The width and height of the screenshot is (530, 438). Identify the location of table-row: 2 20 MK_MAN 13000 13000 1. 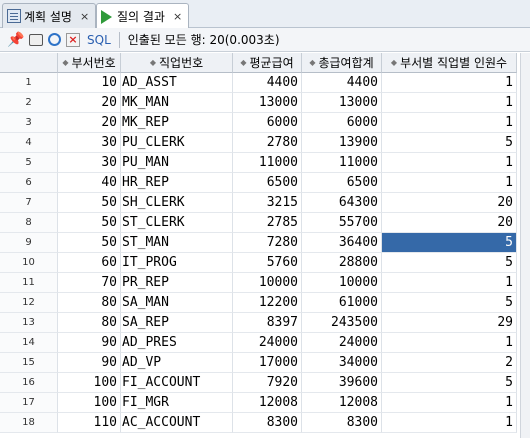
(260, 103).